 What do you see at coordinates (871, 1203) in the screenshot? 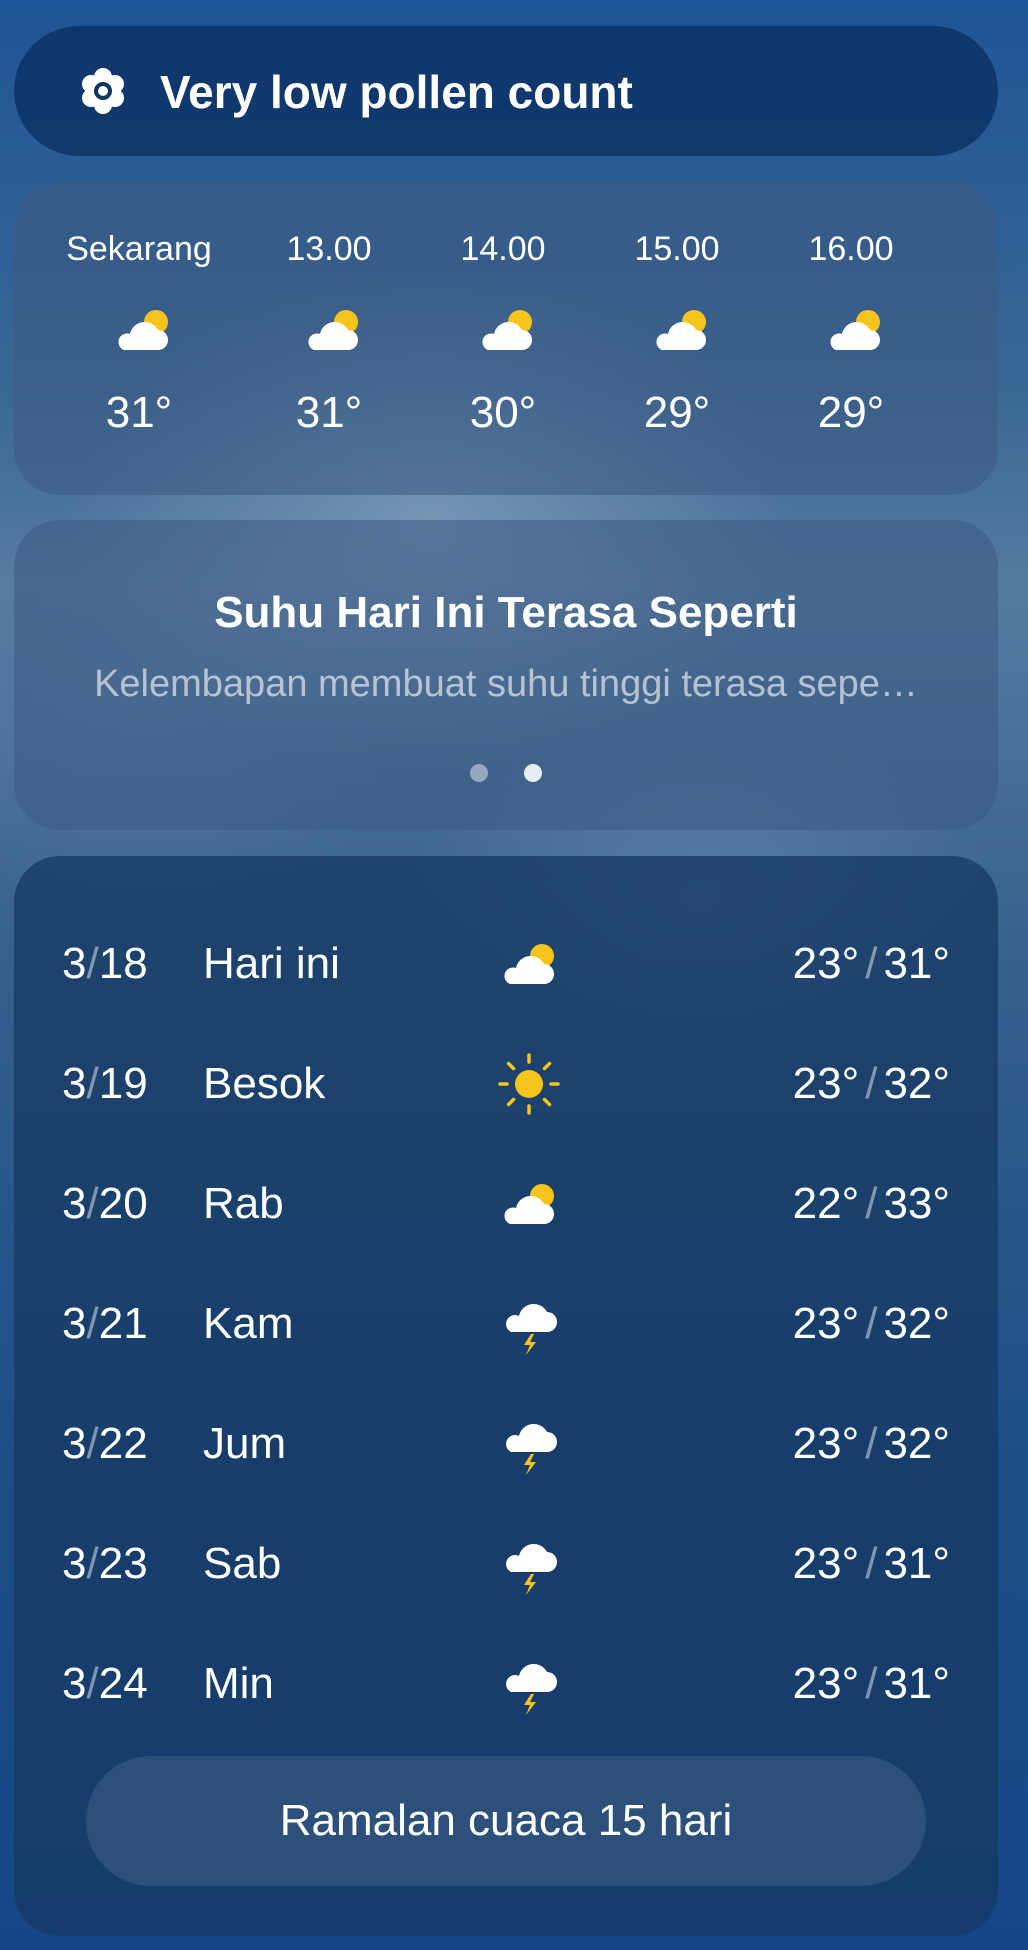
I see `temp-range: 22°/33°` at bounding box center [871, 1203].